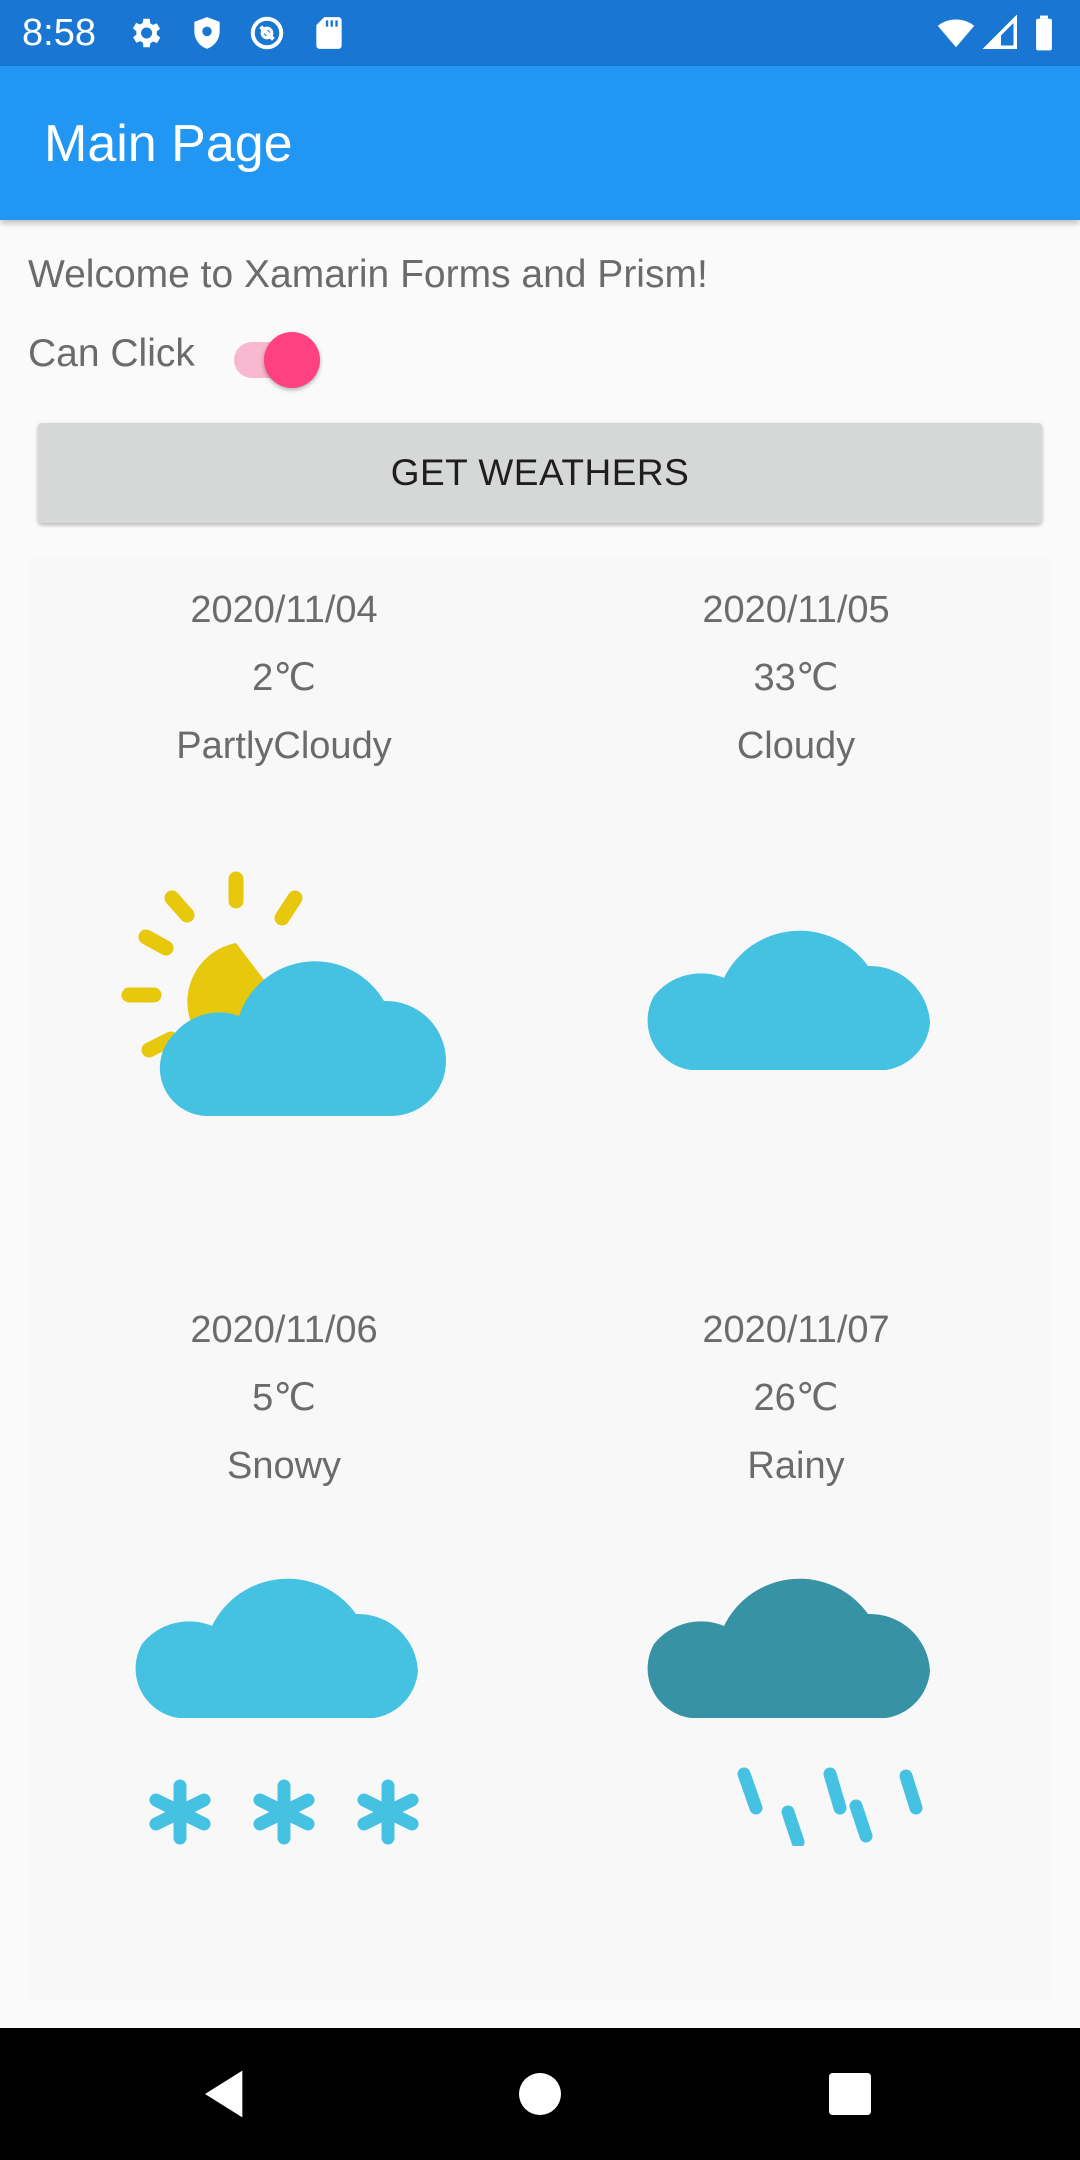 This screenshot has height=2160, width=1080. Describe the element at coordinates (796, 1696) in the screenshot. I see `rainy-icon` at that location.